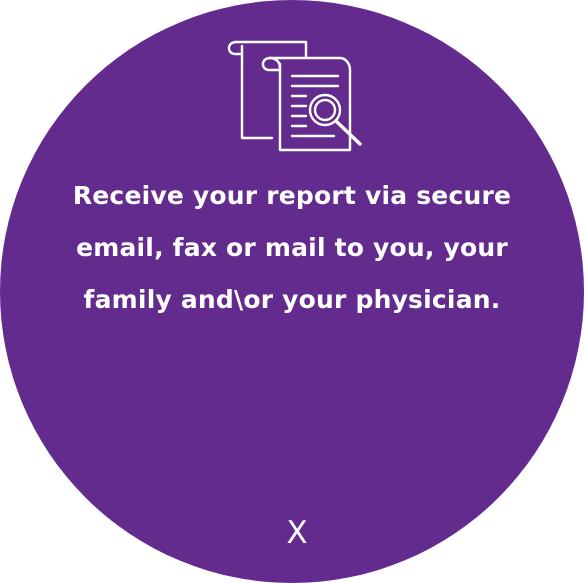  I want to click on message-line: email, fax or mail to you, your, so click(292, 247).